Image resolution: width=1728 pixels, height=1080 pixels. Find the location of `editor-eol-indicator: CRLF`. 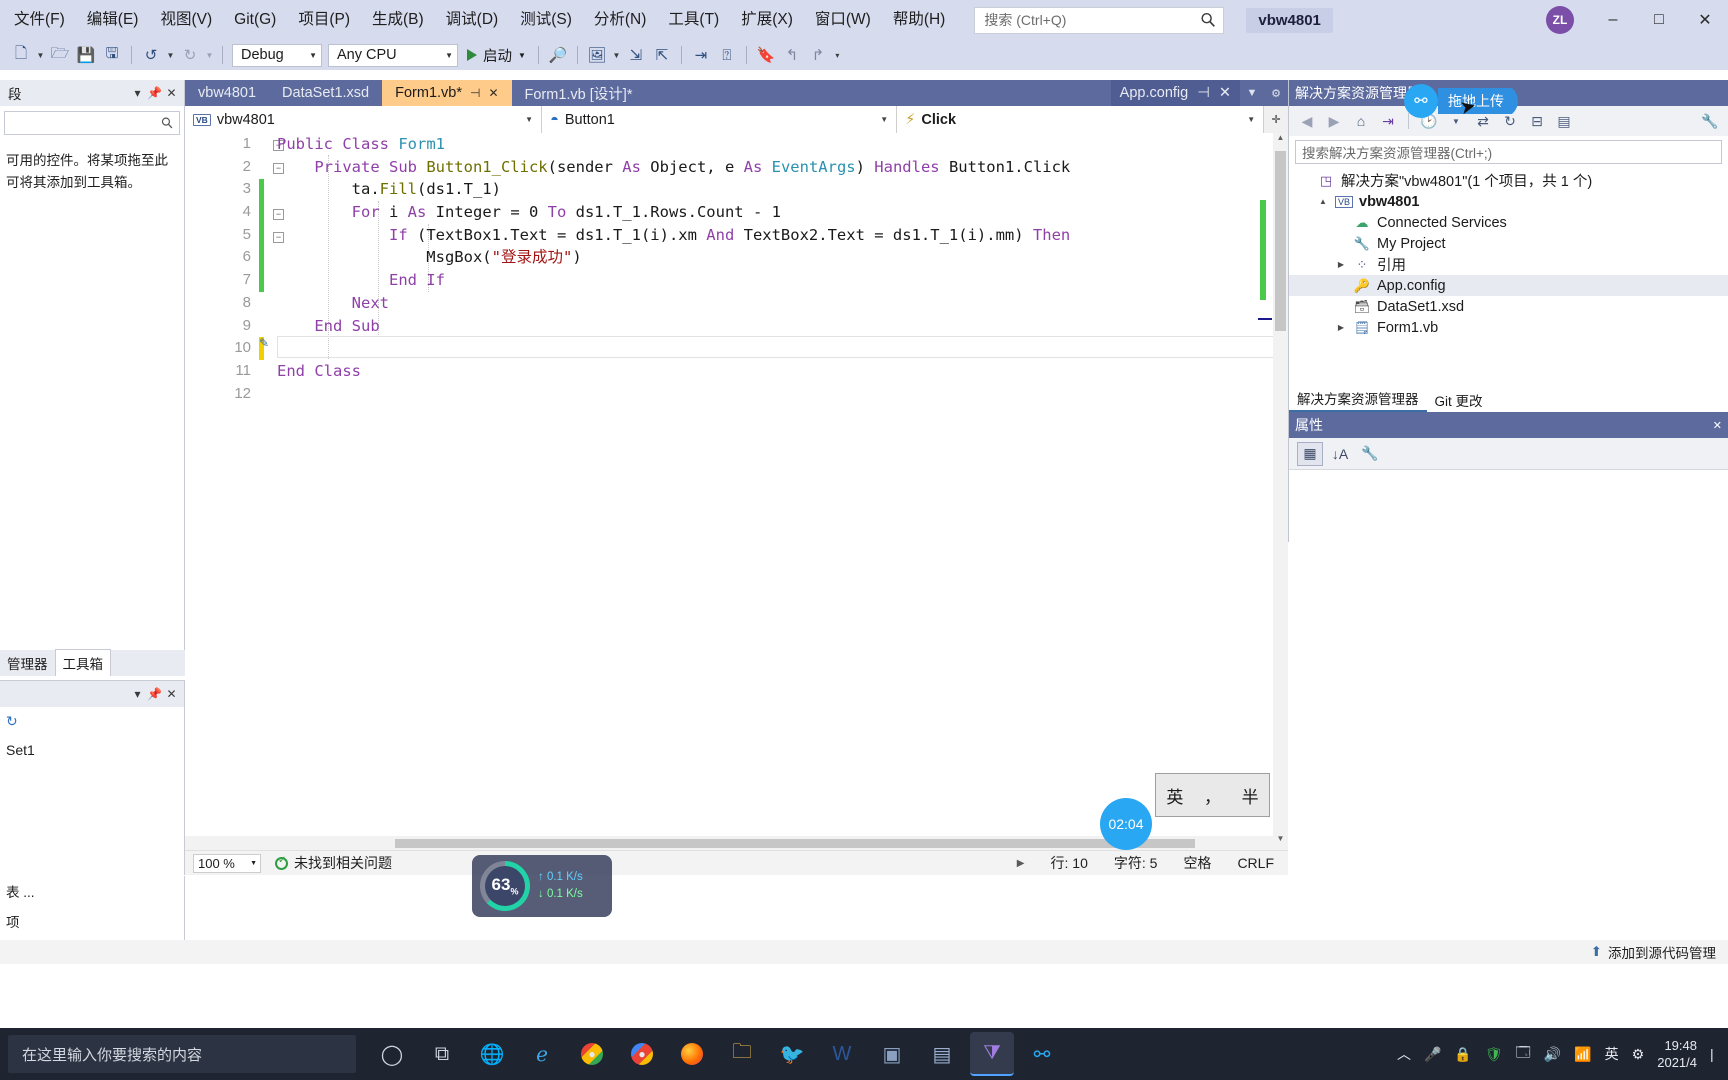

editor-eol-indicator: CRLF is located at coordinates (1255, 863).